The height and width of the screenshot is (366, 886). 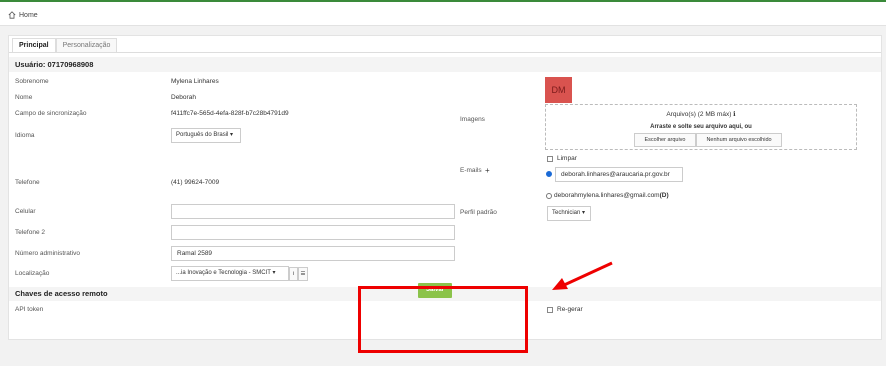 I want to click on profile-label: Perfil padrão, so click(x=478, y=212).